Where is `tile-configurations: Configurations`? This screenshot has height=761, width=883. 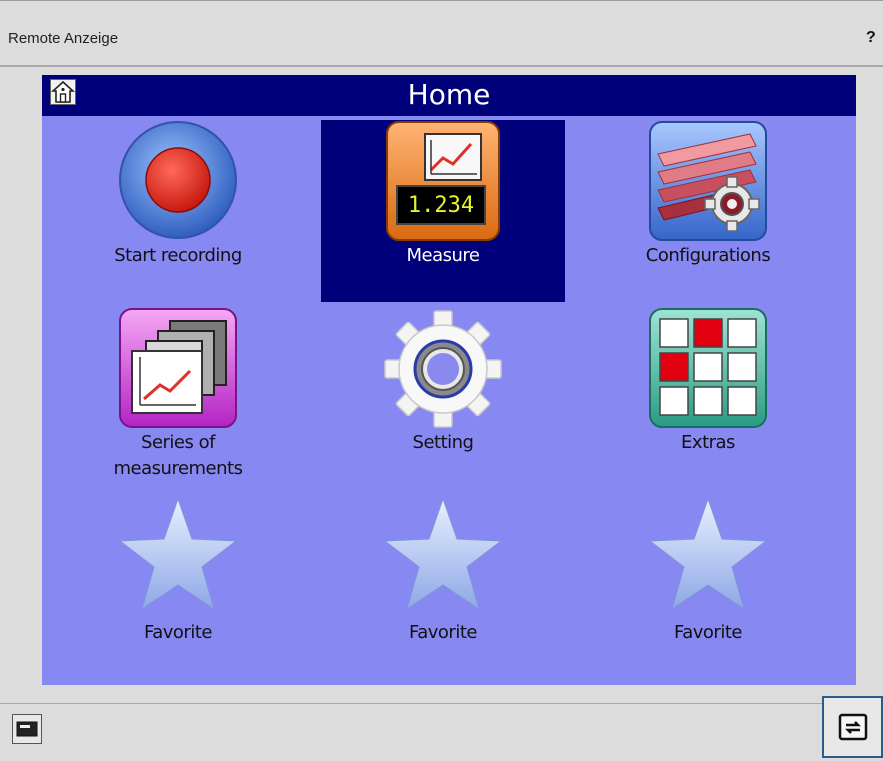 tile-configurations: Configurations is located at coordinates (708, 210).